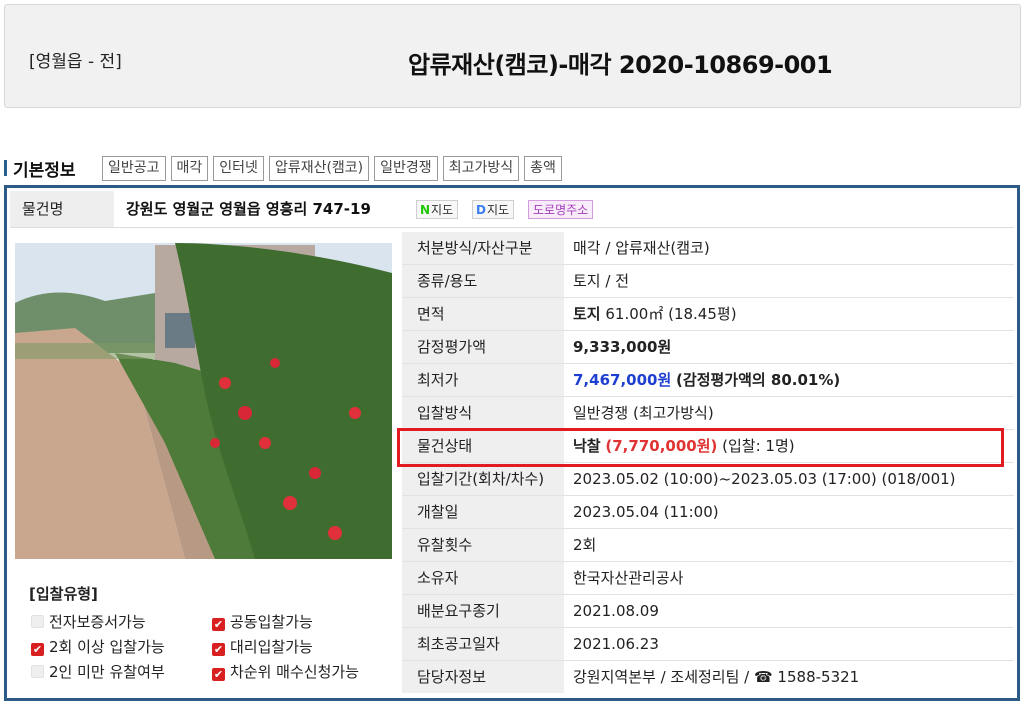 This screenshot has height=703, width=1023. What do you see at coordinates (708, 545) in the screenshot?
I see `row-failed-count: 유찰횟수 2회` at bounding box center [708, 545].